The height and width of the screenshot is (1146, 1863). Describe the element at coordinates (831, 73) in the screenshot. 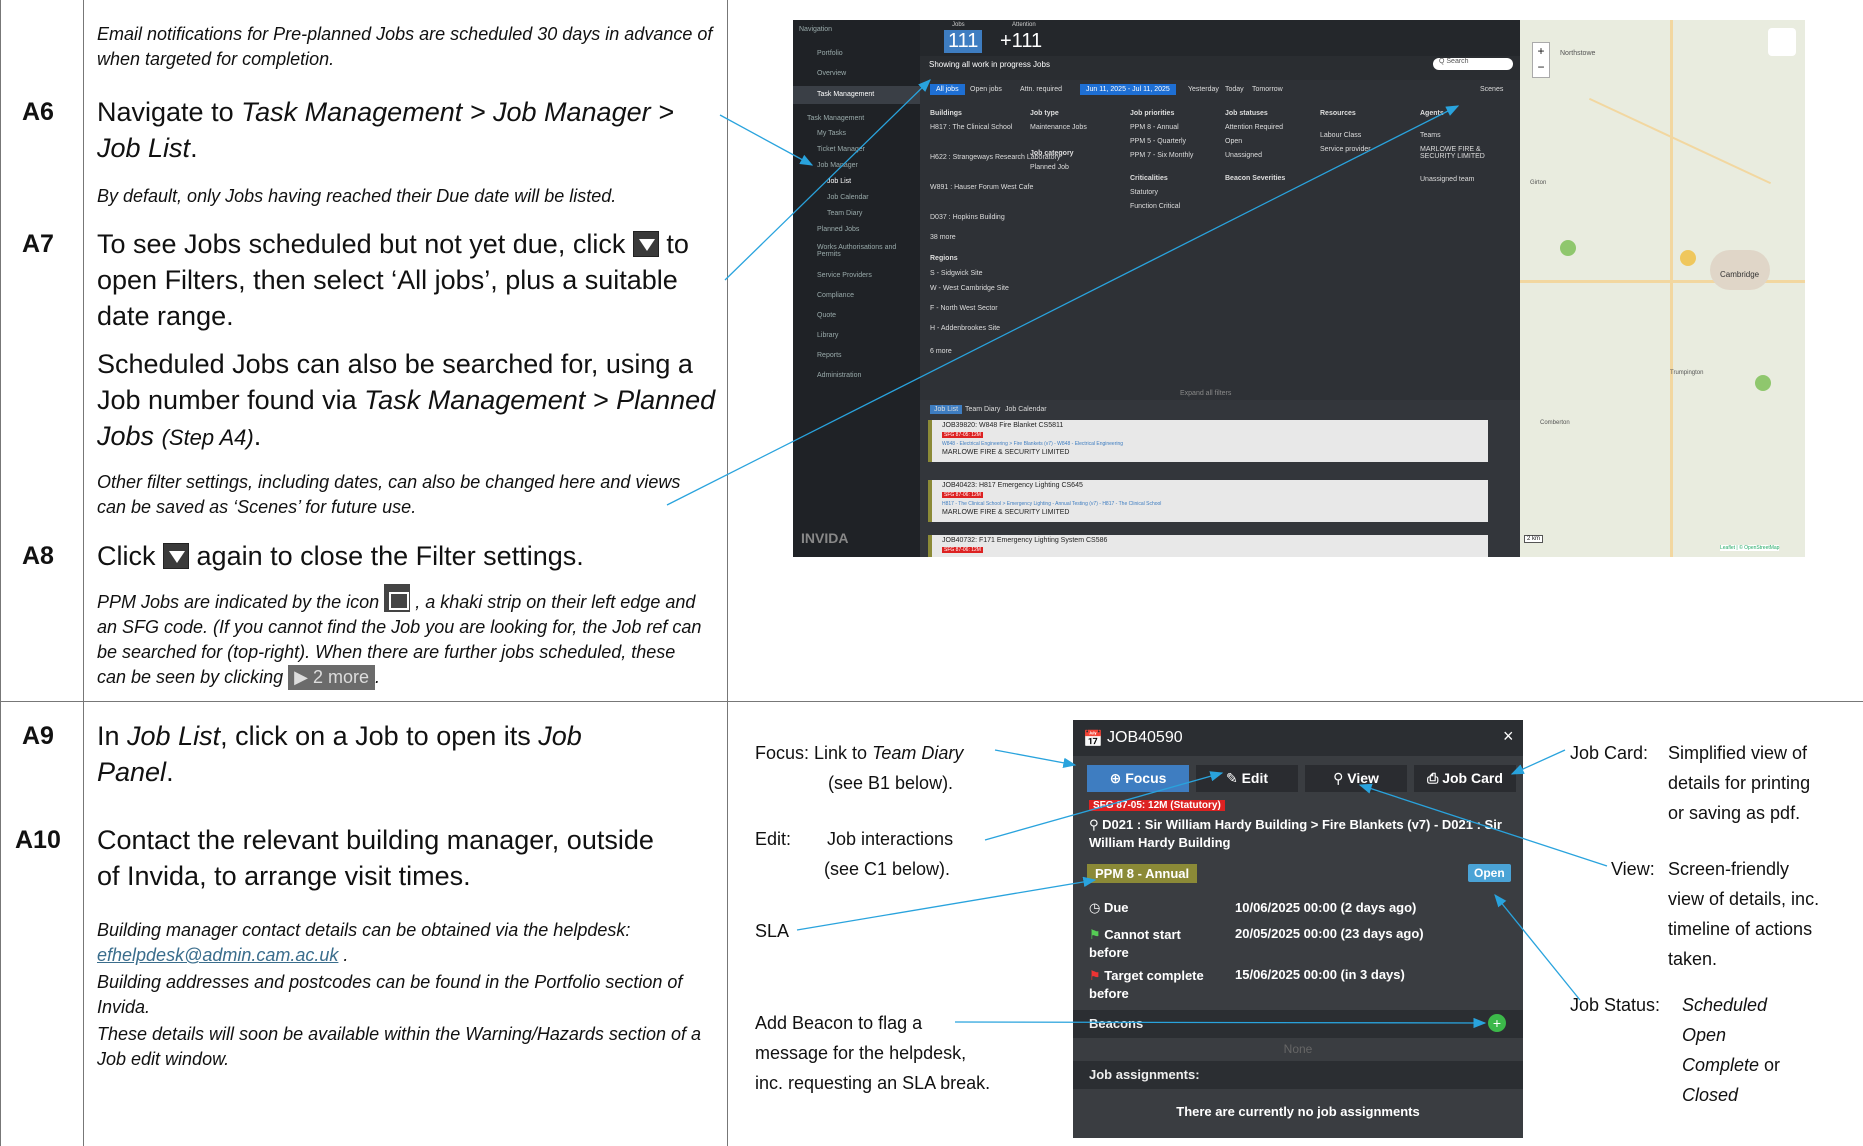

I see `nav-overview: Overview` at that location.